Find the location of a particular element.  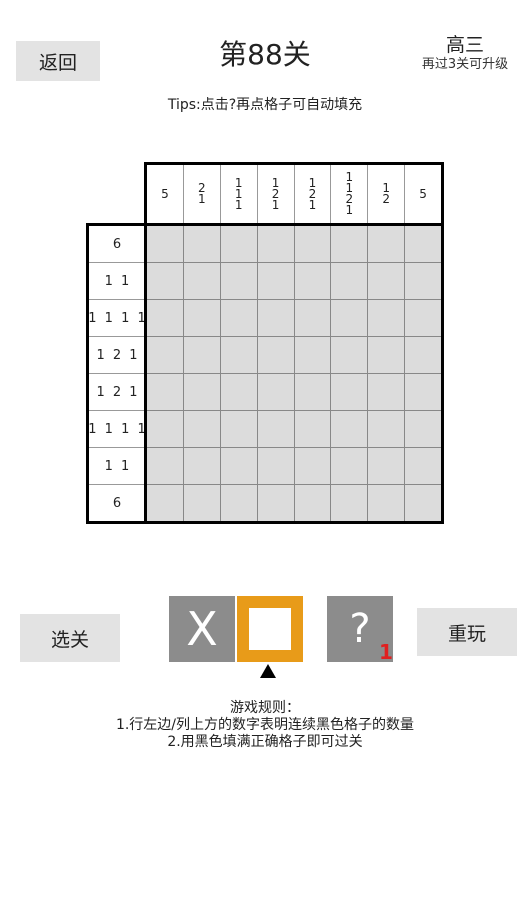

tips-text: Tips:点击?再点格子可自动填充 is located at coordinates (265, 105).